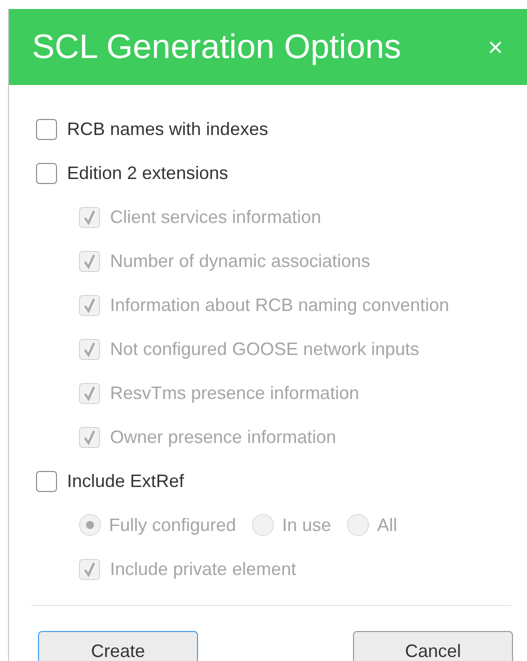 Image resolution: width=527 pixels, height=661 pixels. I want to click on checkbox-label: Not configured GOOSE network inputs, so click(265, 349).